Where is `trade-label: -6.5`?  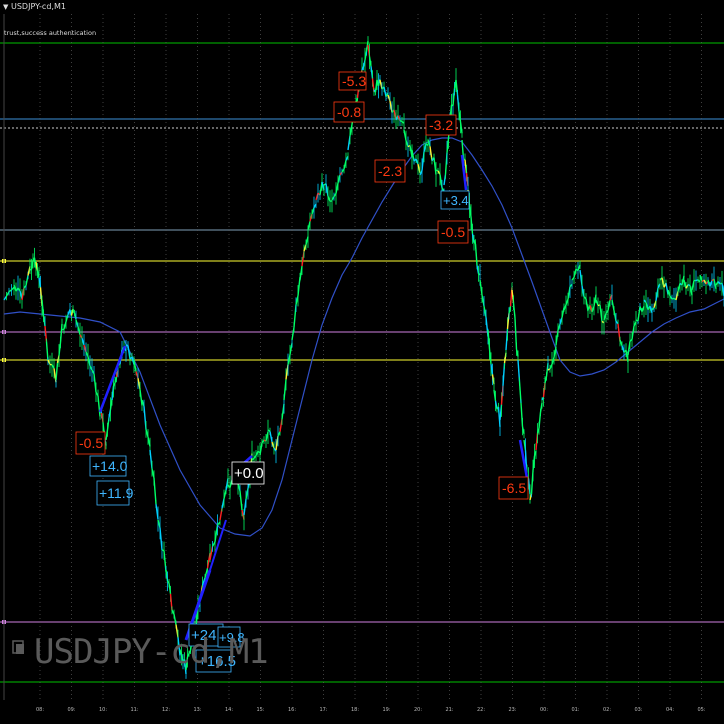 trade-label: -6.5 is located at coordinates (513, 488).